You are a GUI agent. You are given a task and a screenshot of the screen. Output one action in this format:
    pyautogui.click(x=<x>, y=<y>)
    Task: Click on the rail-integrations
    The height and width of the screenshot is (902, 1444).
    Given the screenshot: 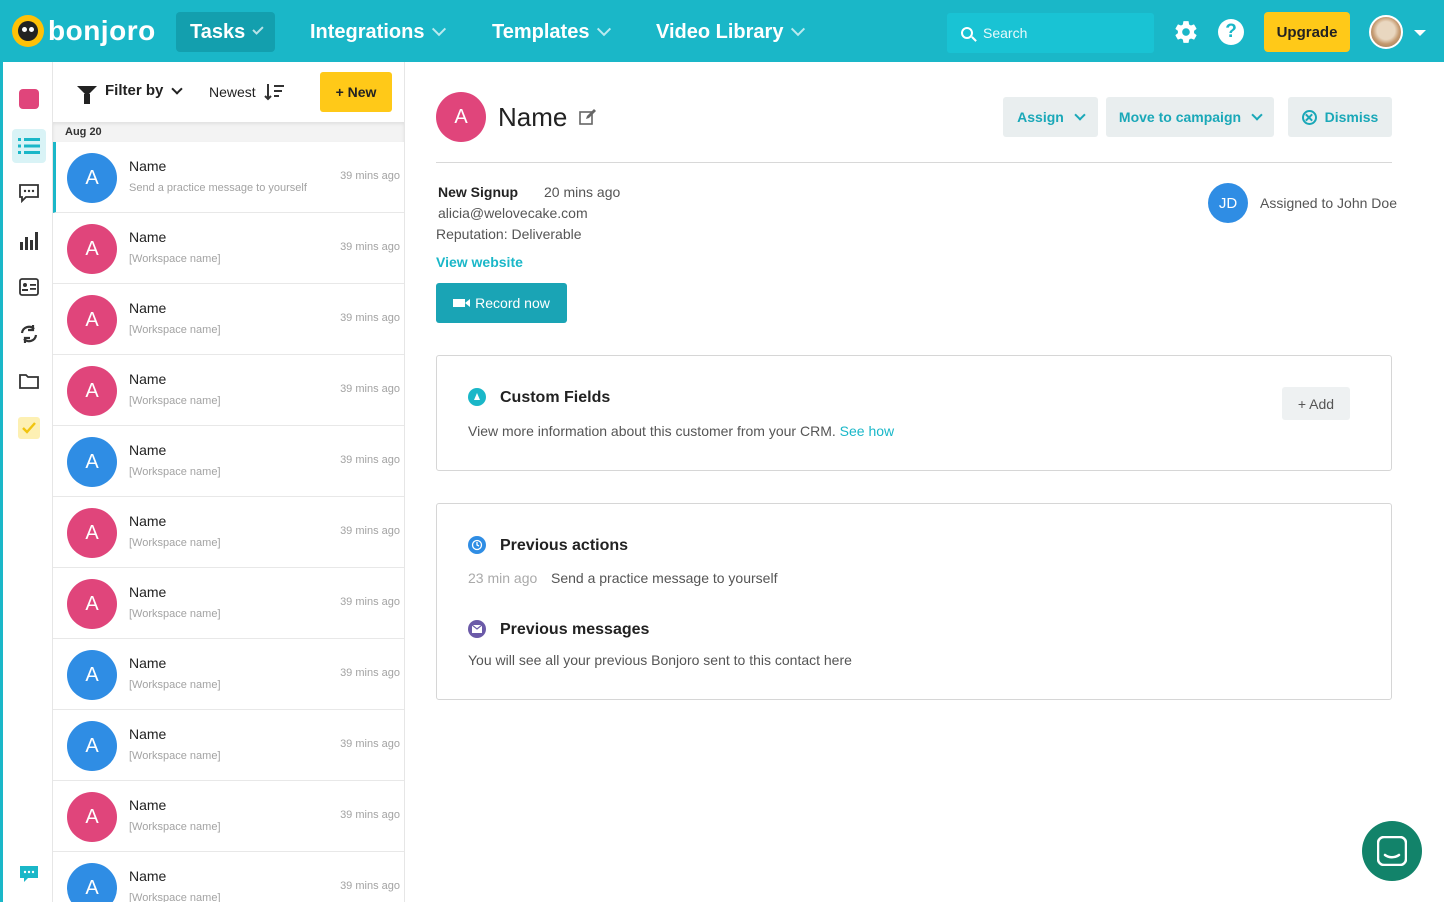 What is the action you would take?
    pyautogui.click(x=29, y=334)
    